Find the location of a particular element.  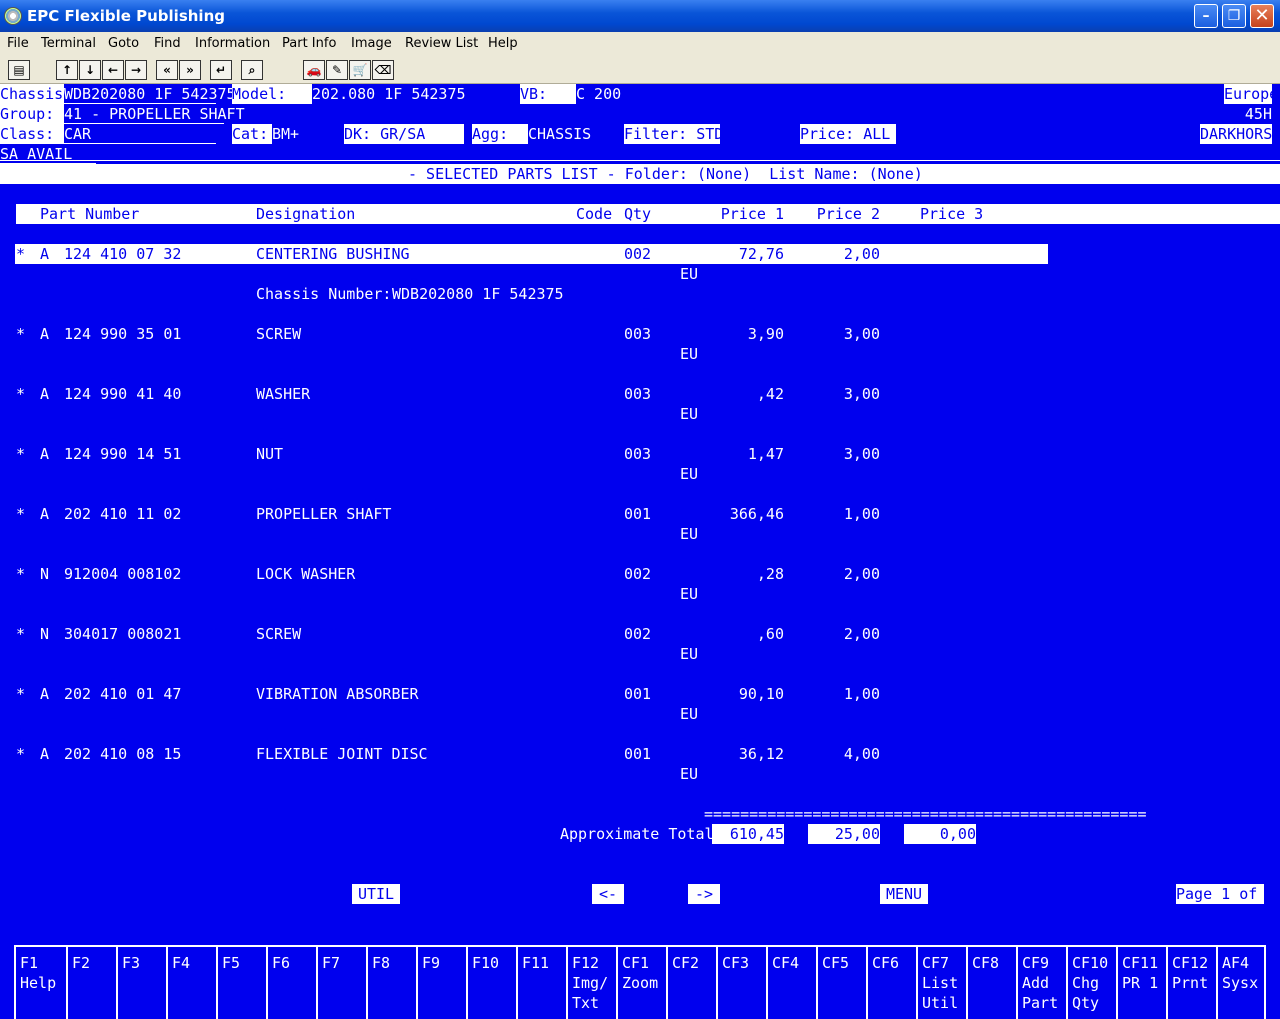

fkey-f5: F5 is located at coordinates (241, 983).